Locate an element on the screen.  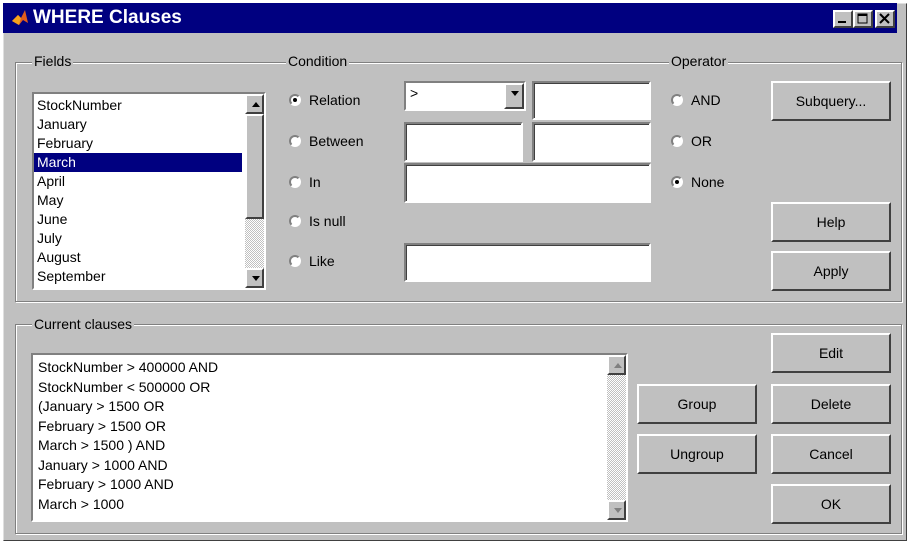
none-label: None is located at coordinates (708, 182).